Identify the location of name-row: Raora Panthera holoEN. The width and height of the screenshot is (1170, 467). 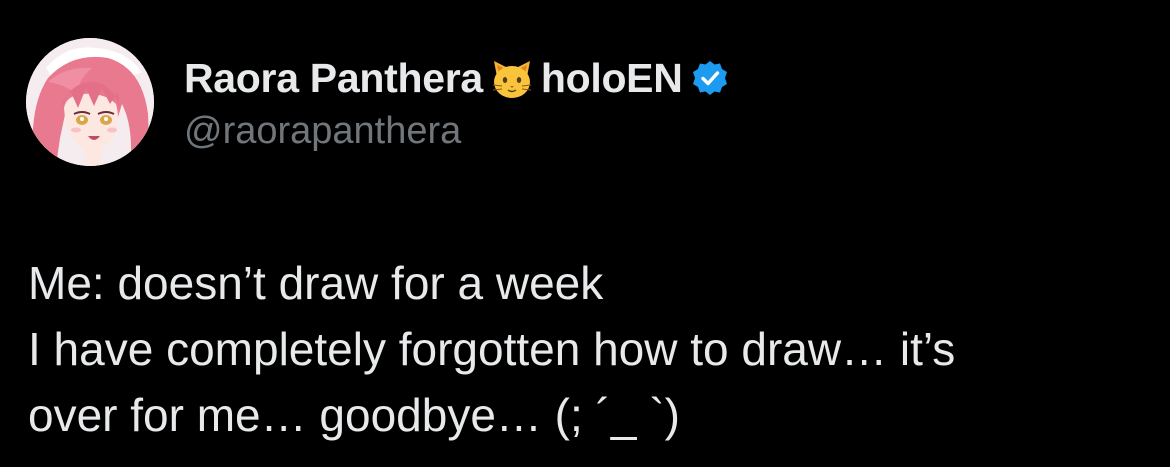
(456, 78).